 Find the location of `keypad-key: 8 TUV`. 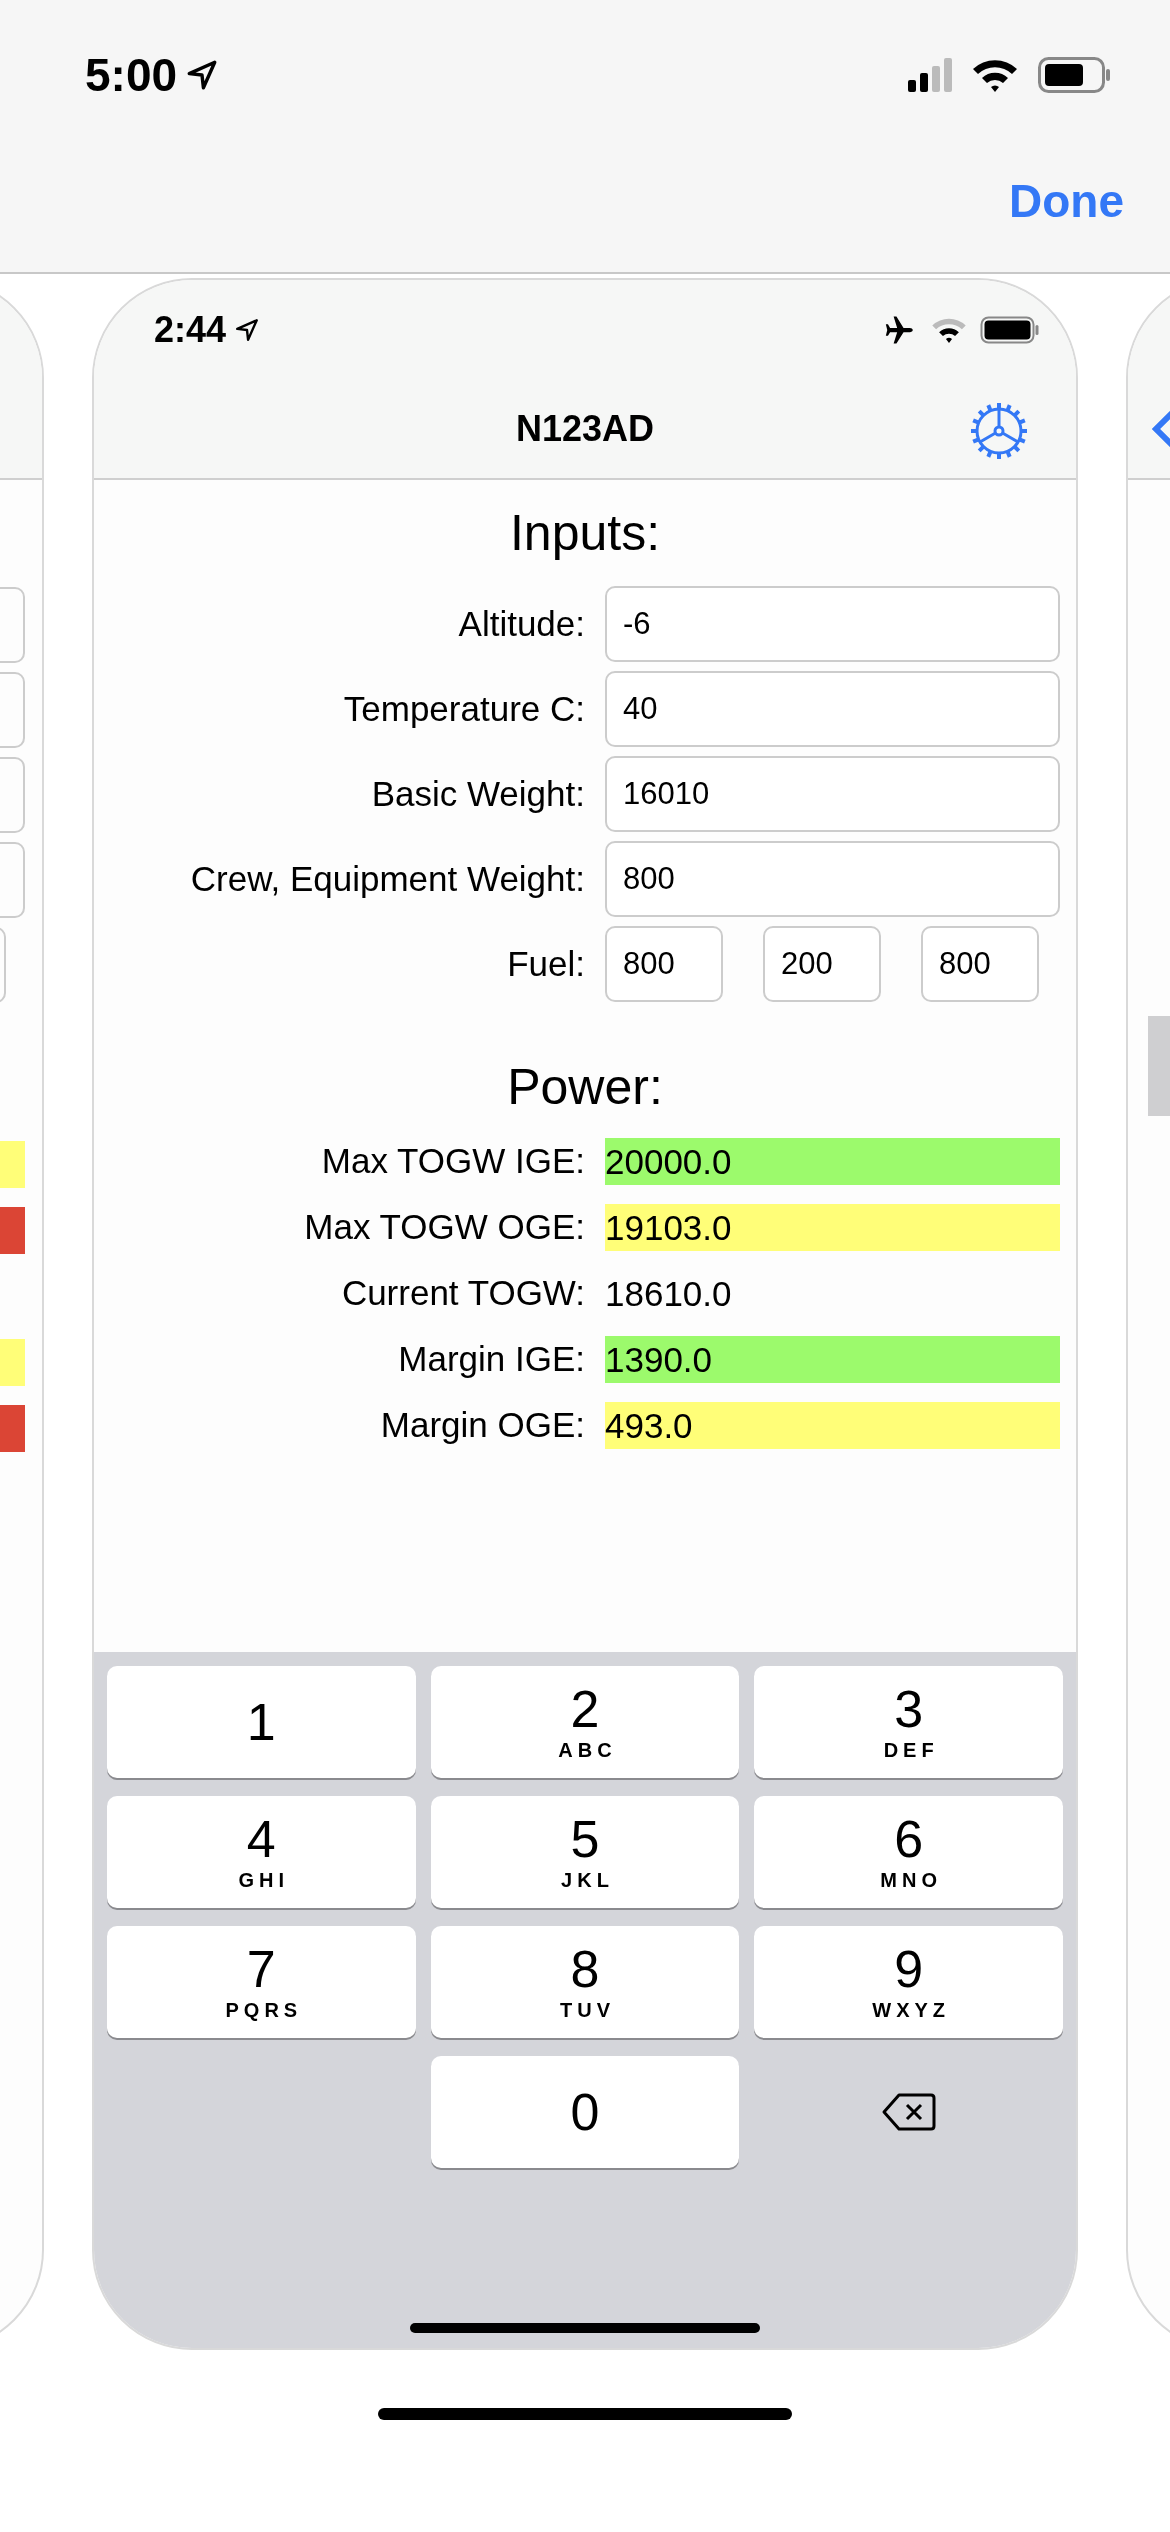

keypad-key: 8 TUV is located at coordinates (585, 1982).